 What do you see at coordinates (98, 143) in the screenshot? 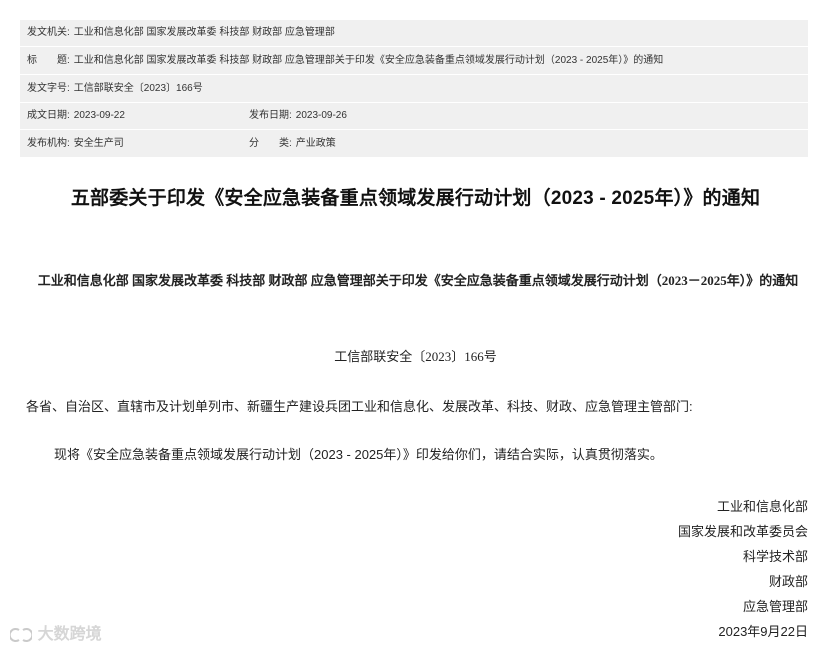
I see `org-value: 安全生产司` at bounding box center [98, 143].